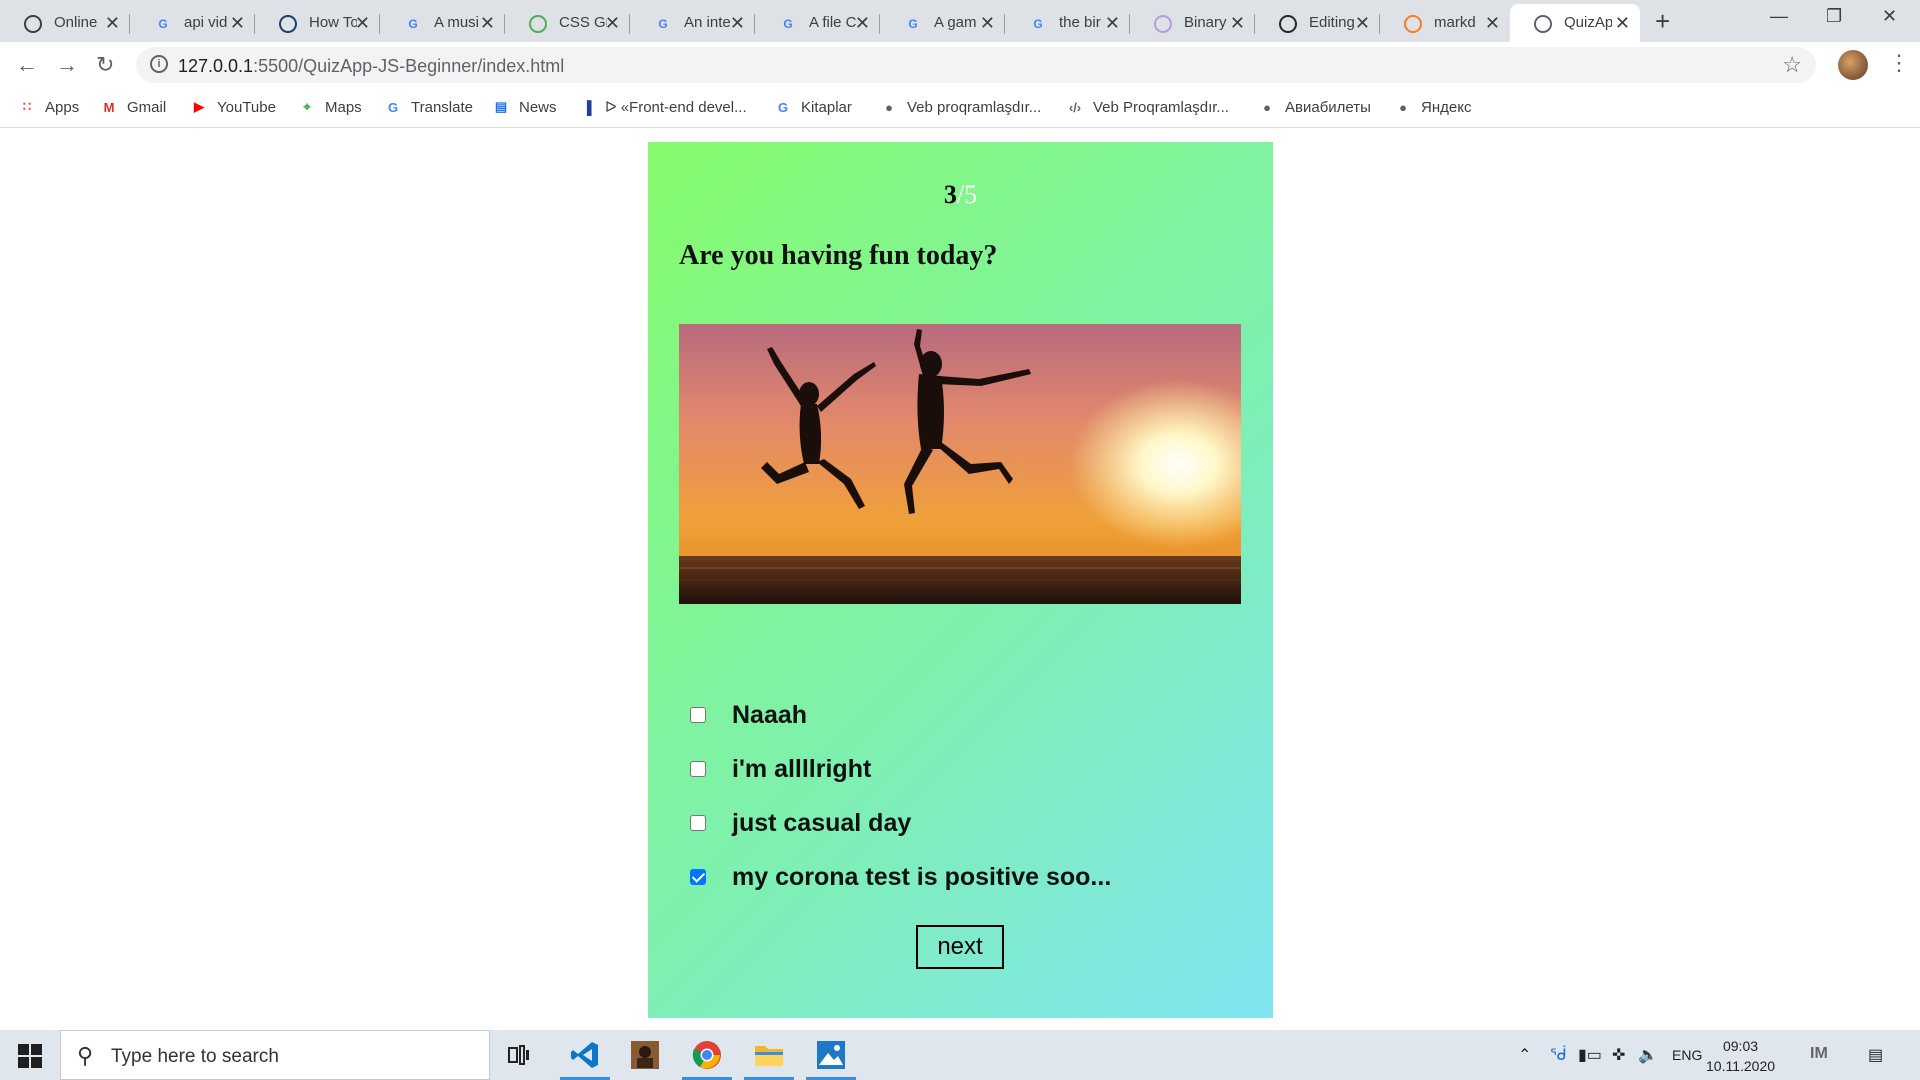  I want to click on browser-tab: QuizAp ✕, so click(1575, 23).